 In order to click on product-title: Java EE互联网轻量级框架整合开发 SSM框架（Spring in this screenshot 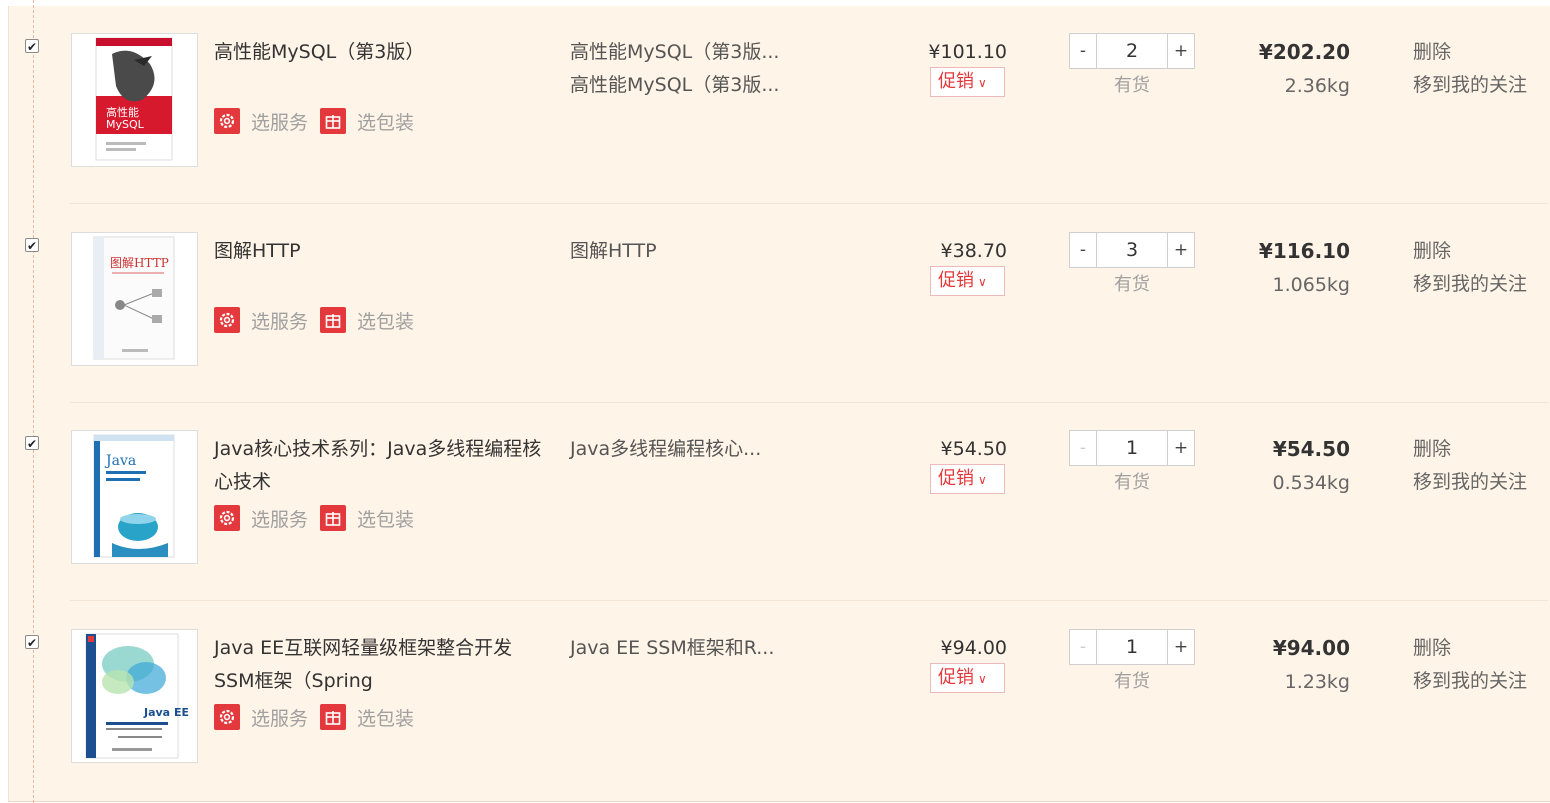, I will do `click(379, 665)`.